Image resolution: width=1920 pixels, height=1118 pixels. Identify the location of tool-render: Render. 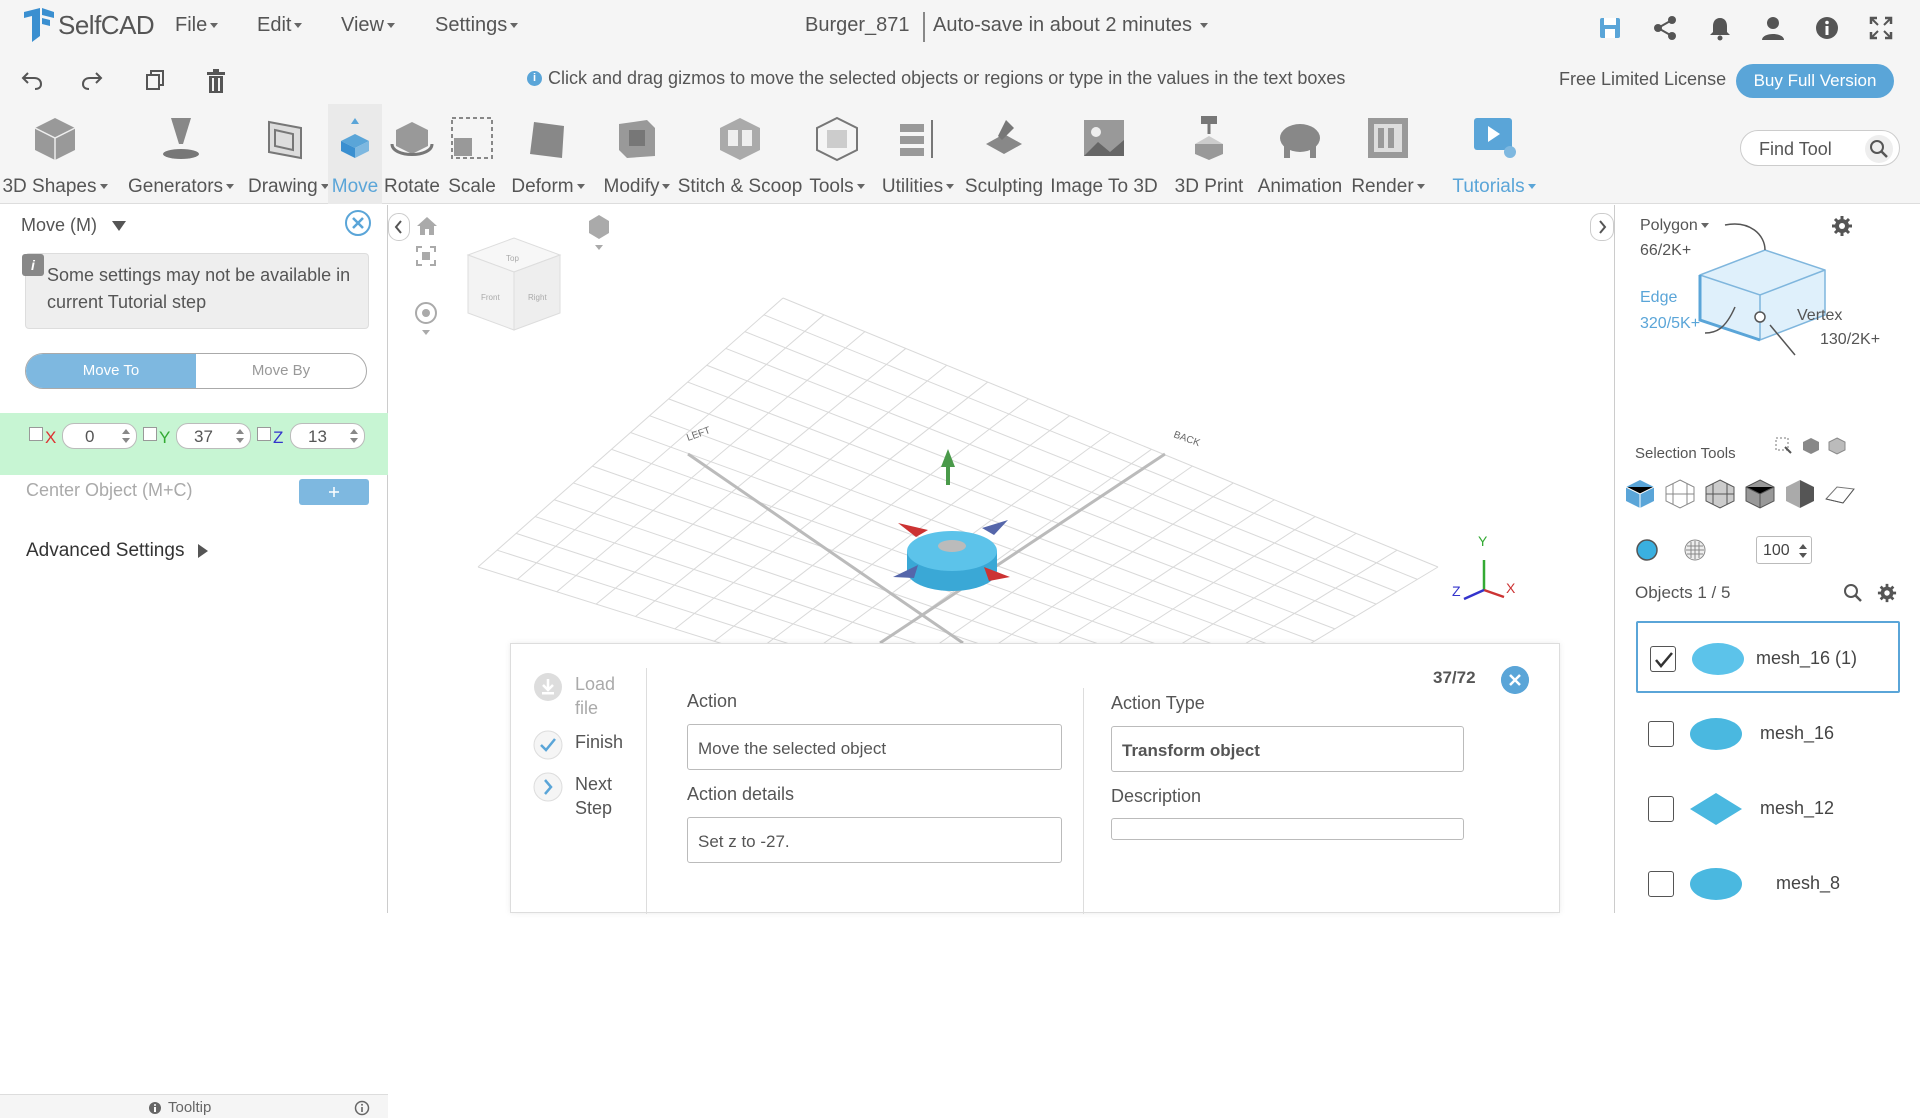
(1388, 154).